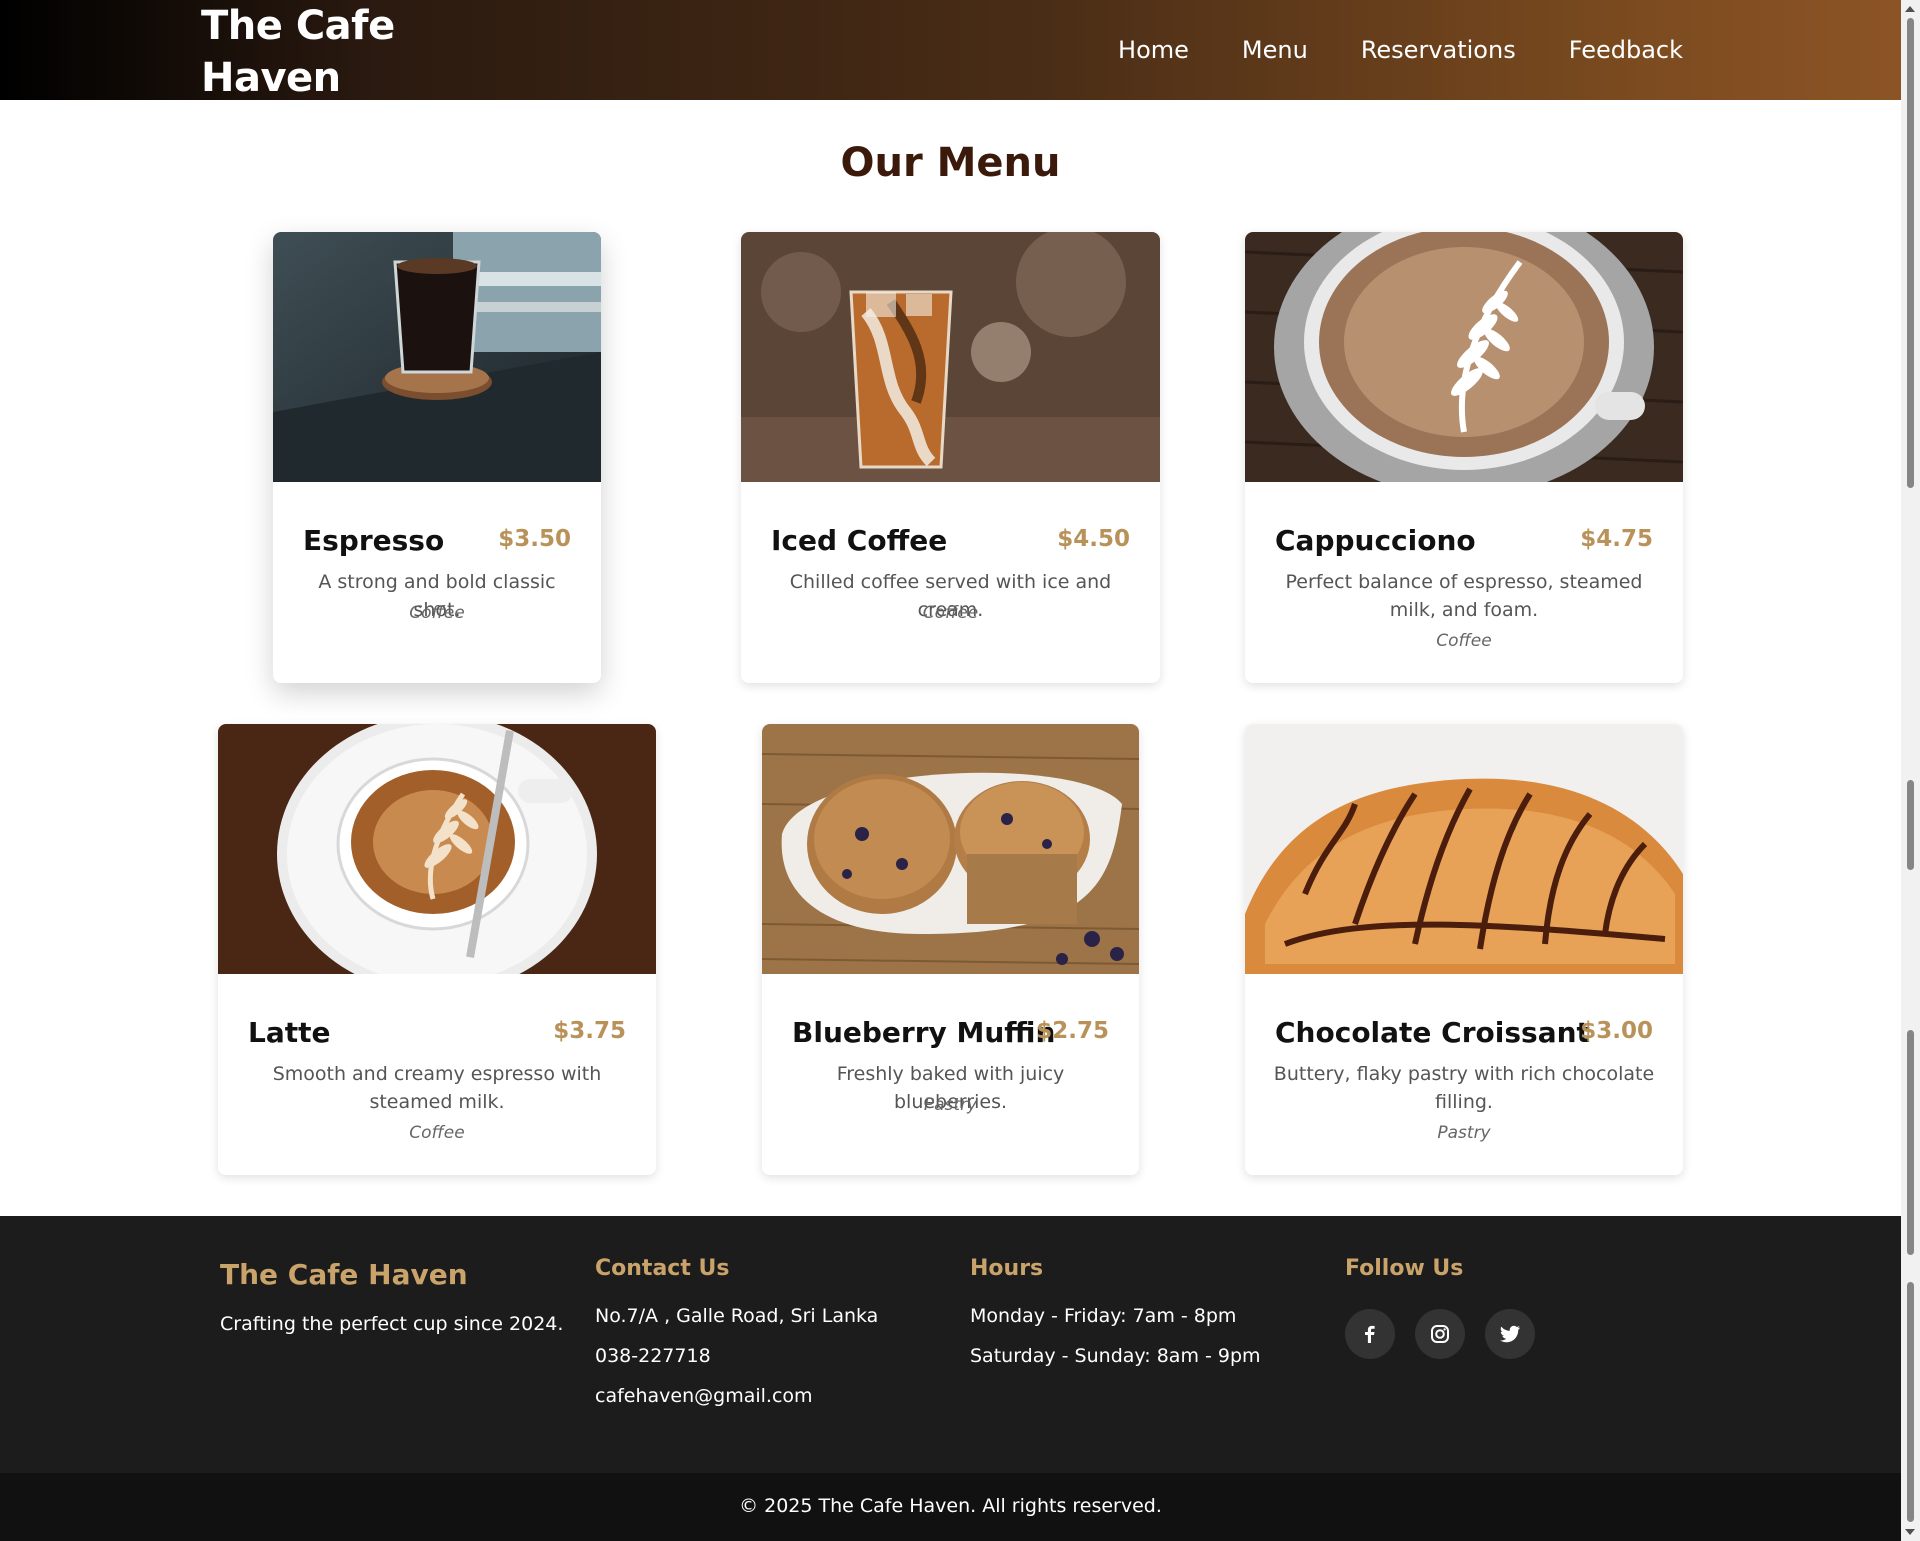 The height and width of the screenshot is (1541, 1920). Describe the element at coordinates (859, 540) in the screenshot. I see `item-name: Iced Coffee` at that location.